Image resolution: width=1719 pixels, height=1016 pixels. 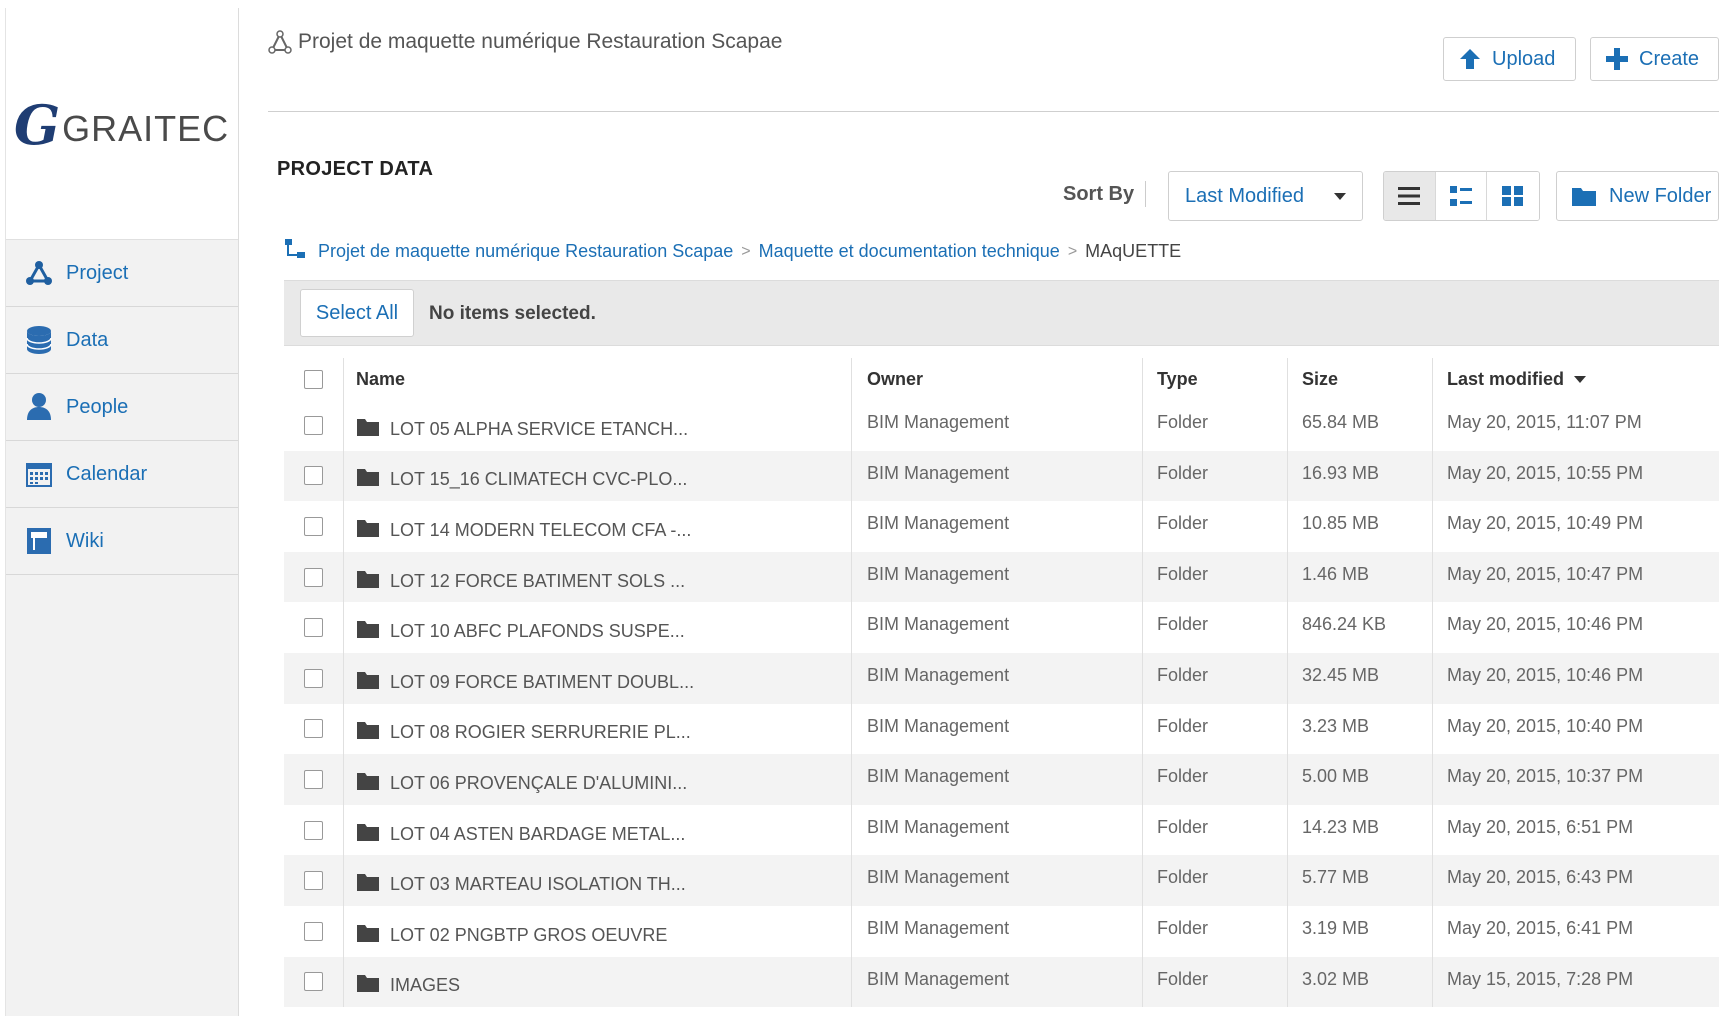 I want to click on row-size: 32.45 MB, so click(x=1360, y=678).